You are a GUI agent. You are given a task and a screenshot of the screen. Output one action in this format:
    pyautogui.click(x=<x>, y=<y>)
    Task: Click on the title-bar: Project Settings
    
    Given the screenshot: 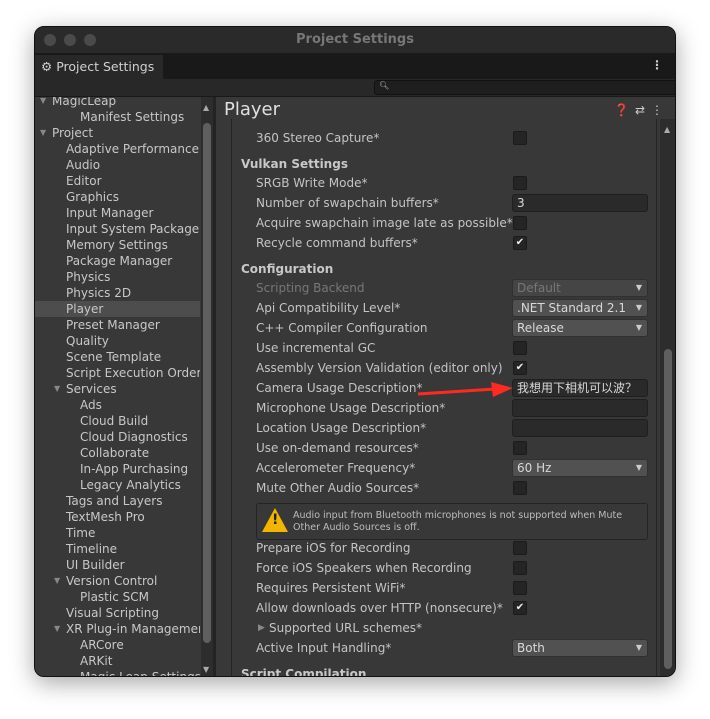 What is the action you would take?
    pyautogui.click(x=355, y=40)
    